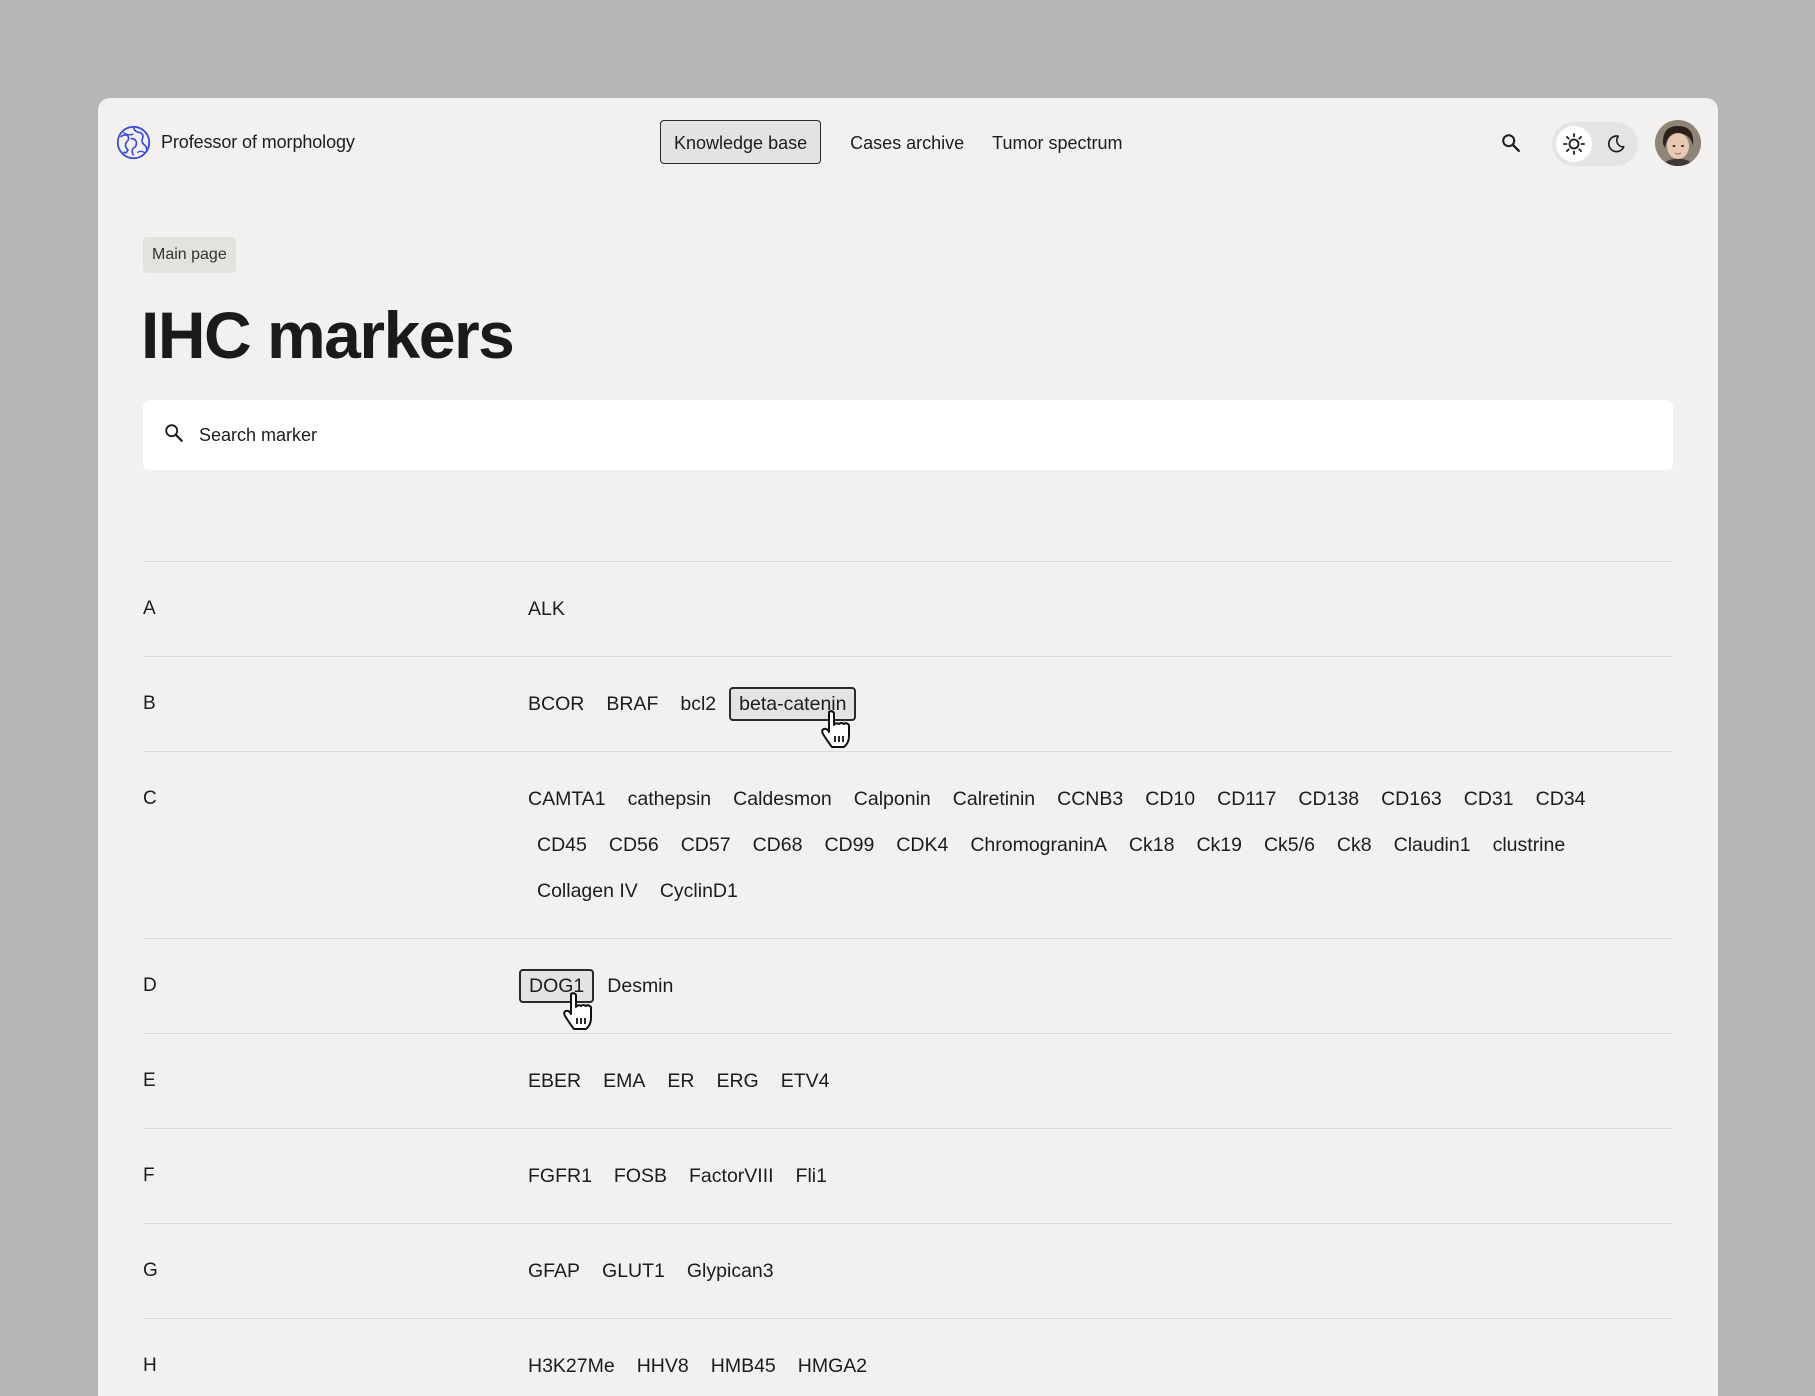  Describe the element at coordinates (730, 1271) in the screenshot. I see `marker-link: Glypican3` at that location.